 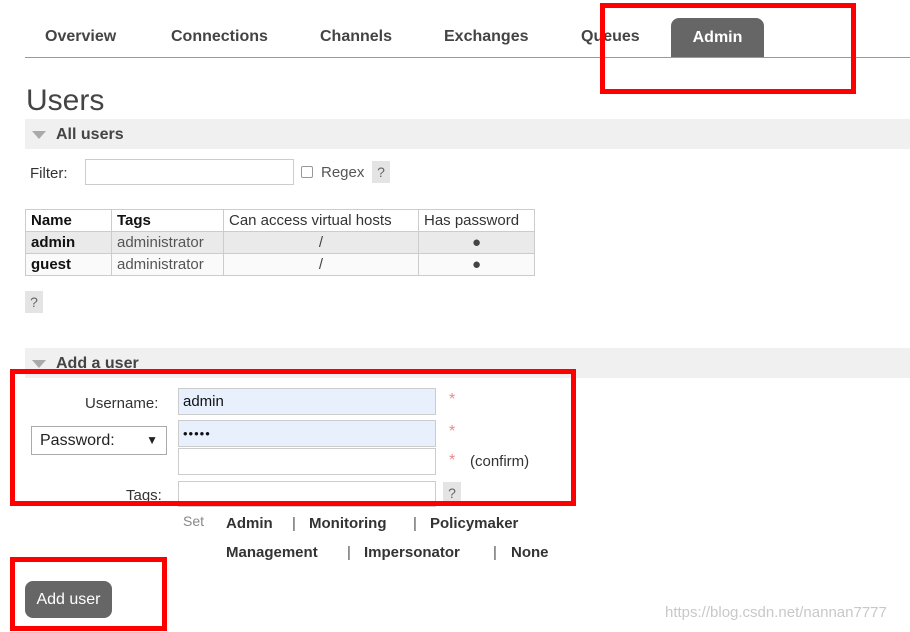 What do you see at coordinates (467, 57) in the screenshot?
I see `tabs-divider` at bounding box center [467, 57].